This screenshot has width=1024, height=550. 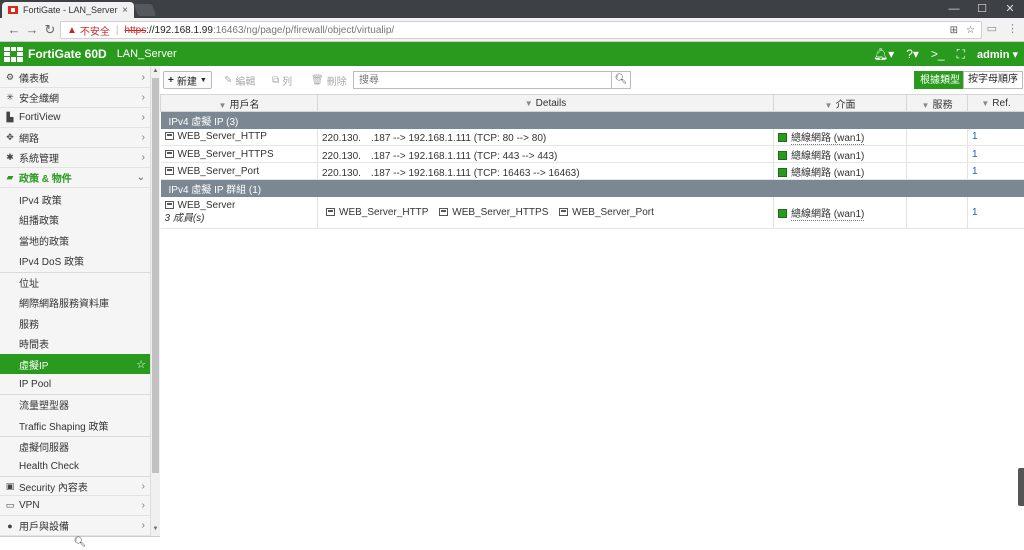 I want to click on clone-label: 列, so click(x=287, y=82).